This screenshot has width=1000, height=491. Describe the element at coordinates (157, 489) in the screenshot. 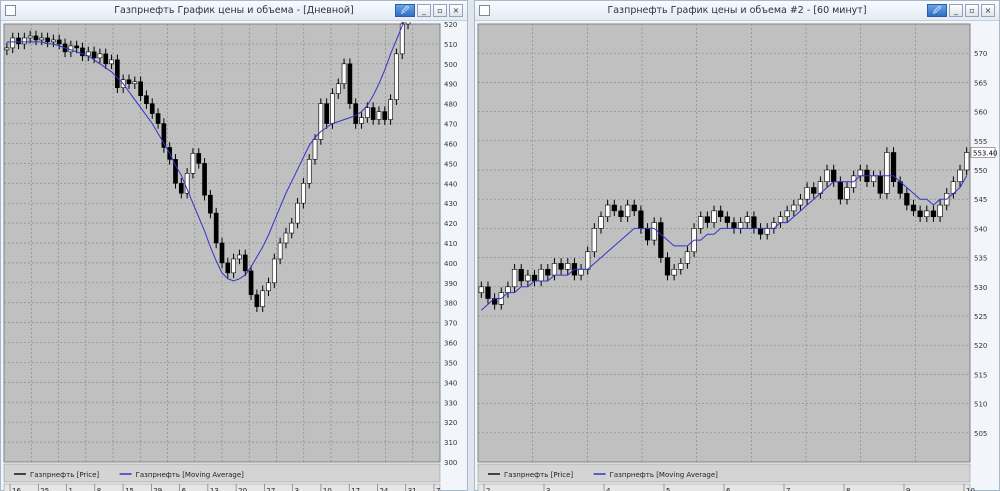

I see `x-tick-label: 29` at that location.